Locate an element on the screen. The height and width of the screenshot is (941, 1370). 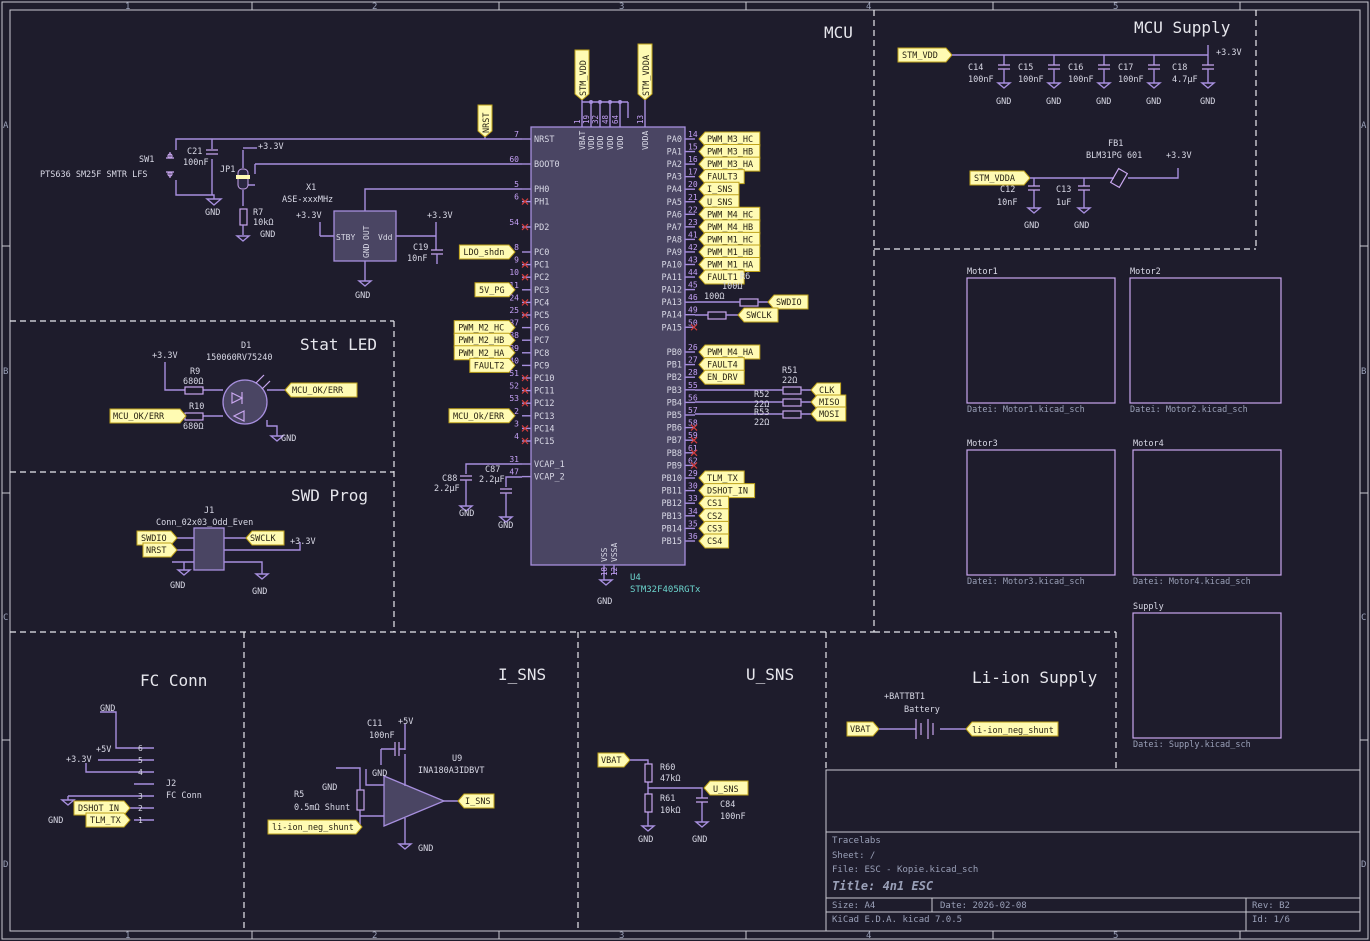
label-pwm-m3-hc: PWM_M3_HC is located at coordinates (729, 139).